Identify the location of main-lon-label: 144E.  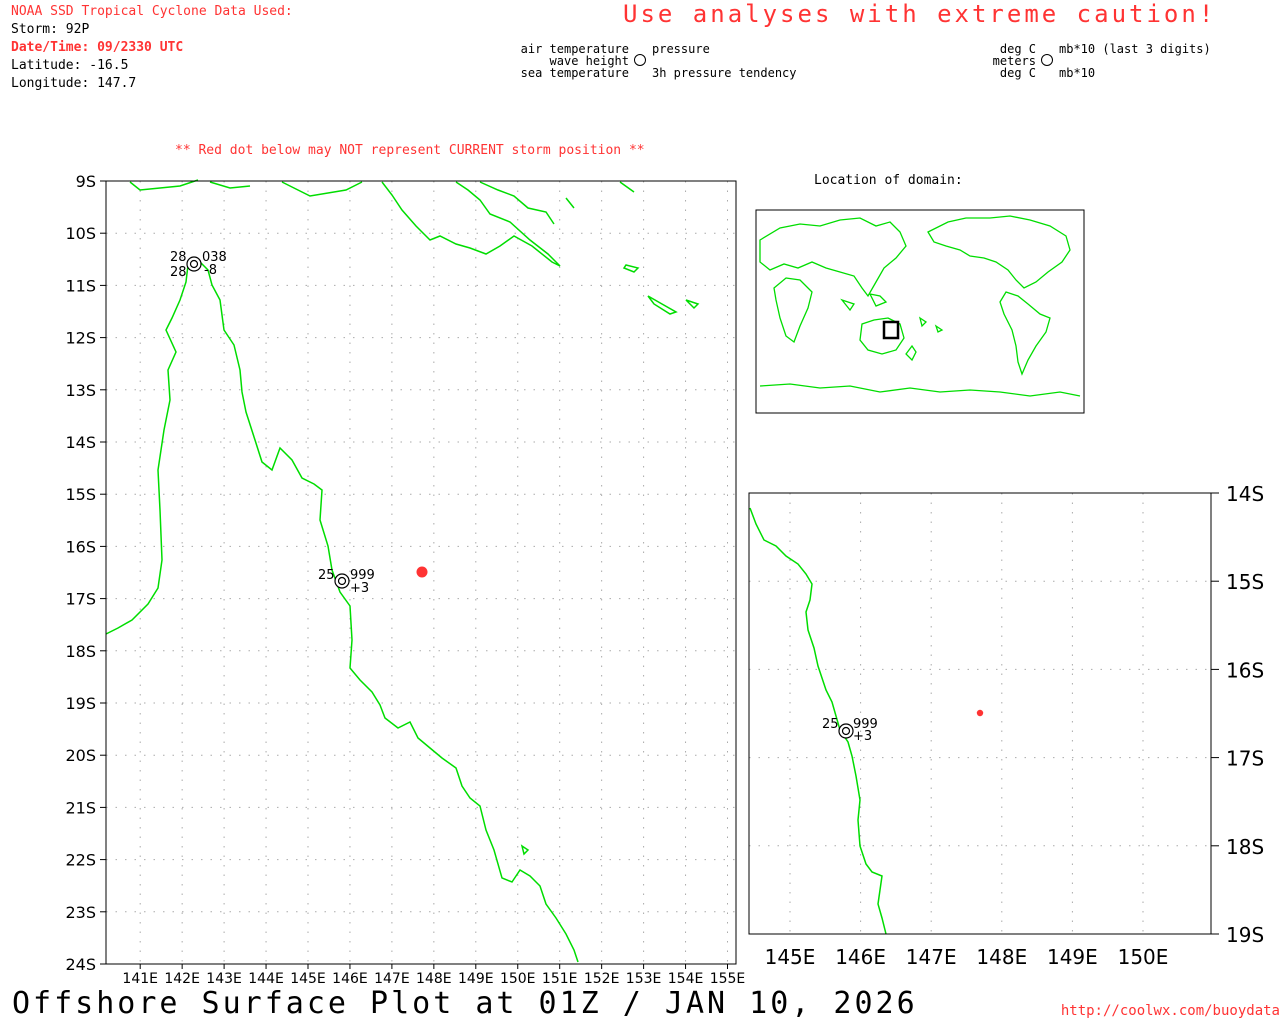
(266, 979).